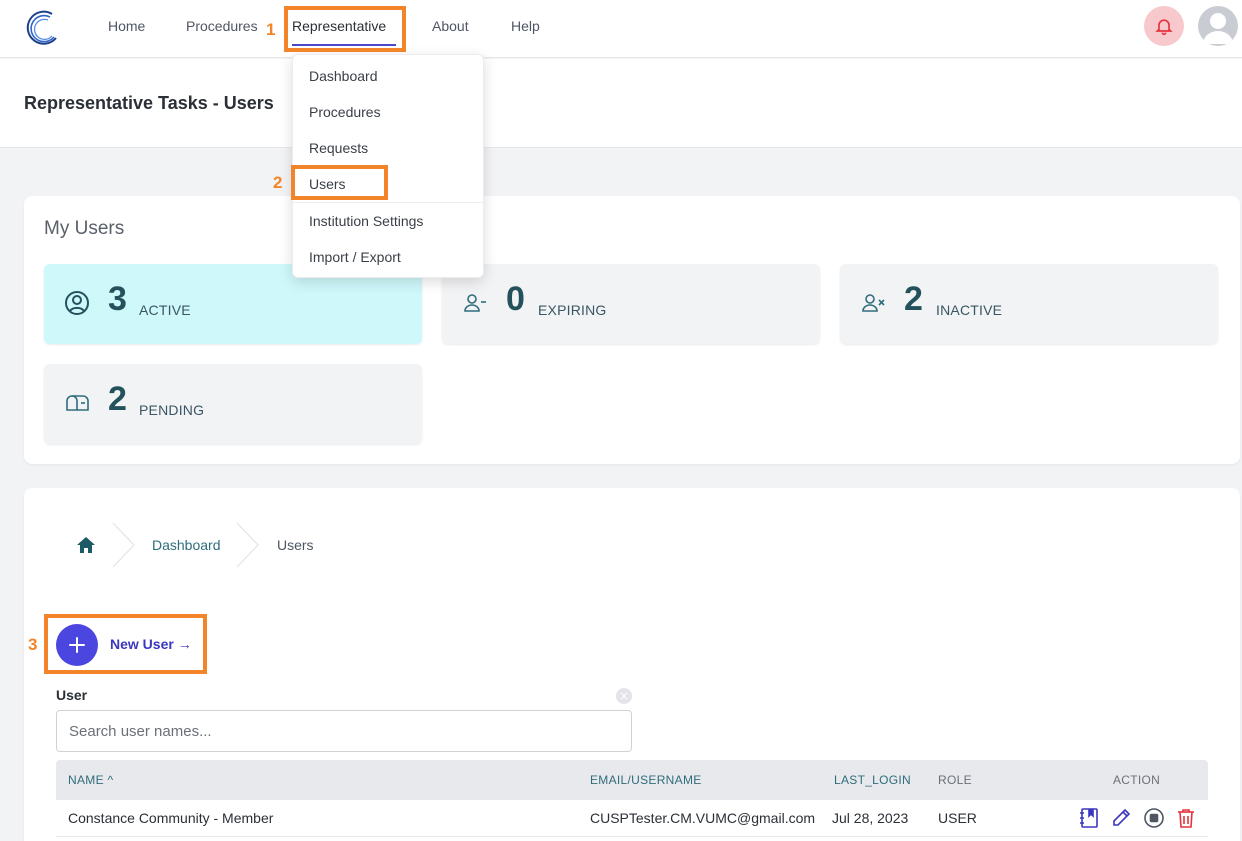 This screenshot has width=1242, height=841. Describe the element at coordinates (345, 112) in the screenshot. I see `menu-item-procedures: Procedures` at that location.